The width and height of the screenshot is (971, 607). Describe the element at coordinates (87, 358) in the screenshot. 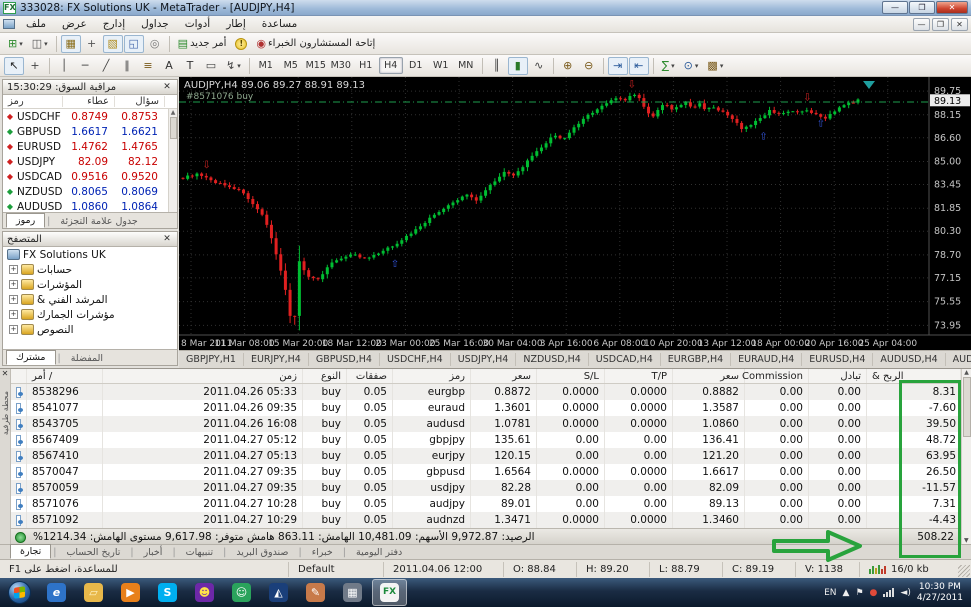

I see `tab-favorites: المفضلة` at that location.